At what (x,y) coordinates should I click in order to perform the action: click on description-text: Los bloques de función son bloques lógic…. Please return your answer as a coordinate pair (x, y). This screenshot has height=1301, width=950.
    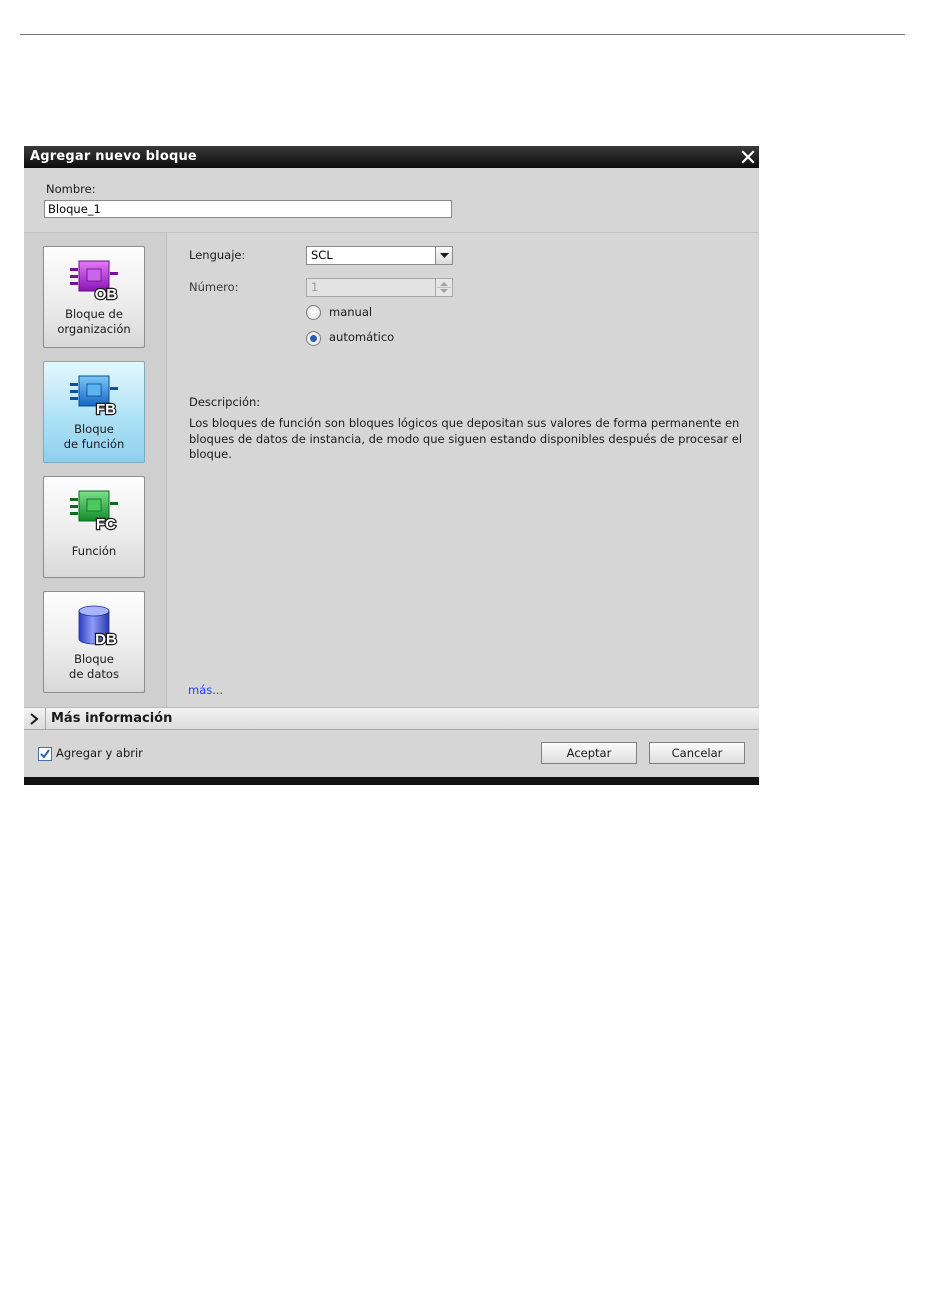
    Looking at the image, I should click on (466, 438).